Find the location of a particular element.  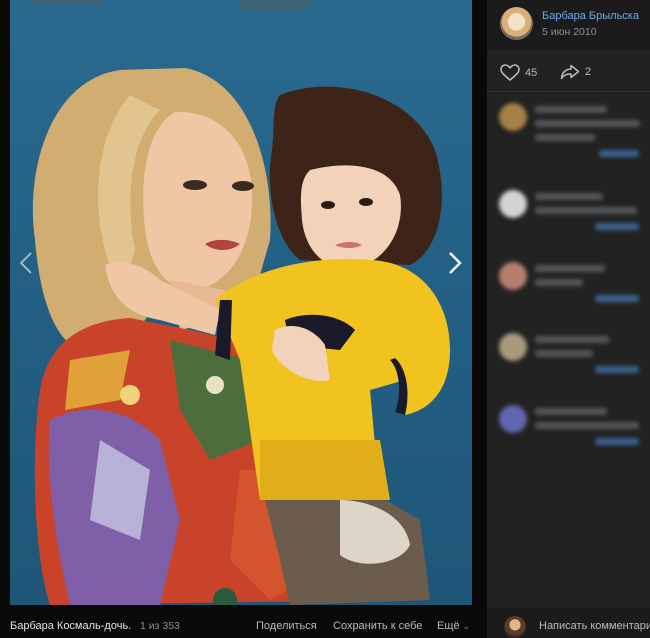

author-header: Барбара Брыльска 5 июн 2010 is located at coordinates (568, 25).